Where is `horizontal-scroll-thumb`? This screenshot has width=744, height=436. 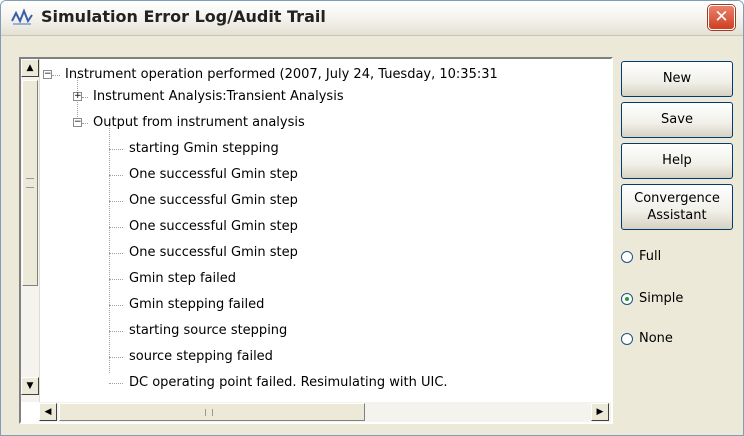 horizontal-scroll-thumb is located at coordinates (212, 412).